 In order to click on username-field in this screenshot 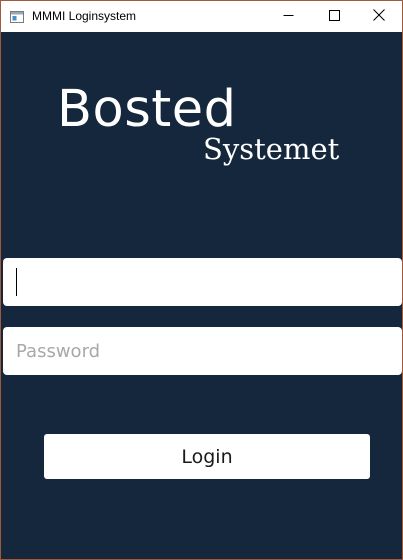, I will do `click(202, 282)`.